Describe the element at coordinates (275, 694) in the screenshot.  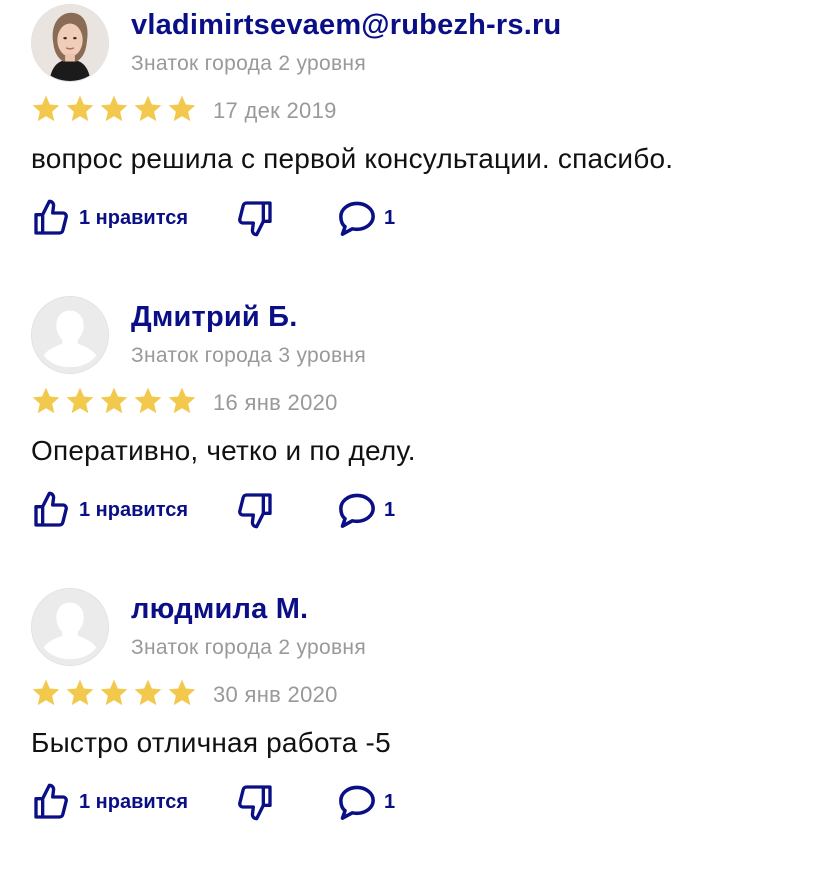
I see `review-date: 30 янв 2020` at that location.